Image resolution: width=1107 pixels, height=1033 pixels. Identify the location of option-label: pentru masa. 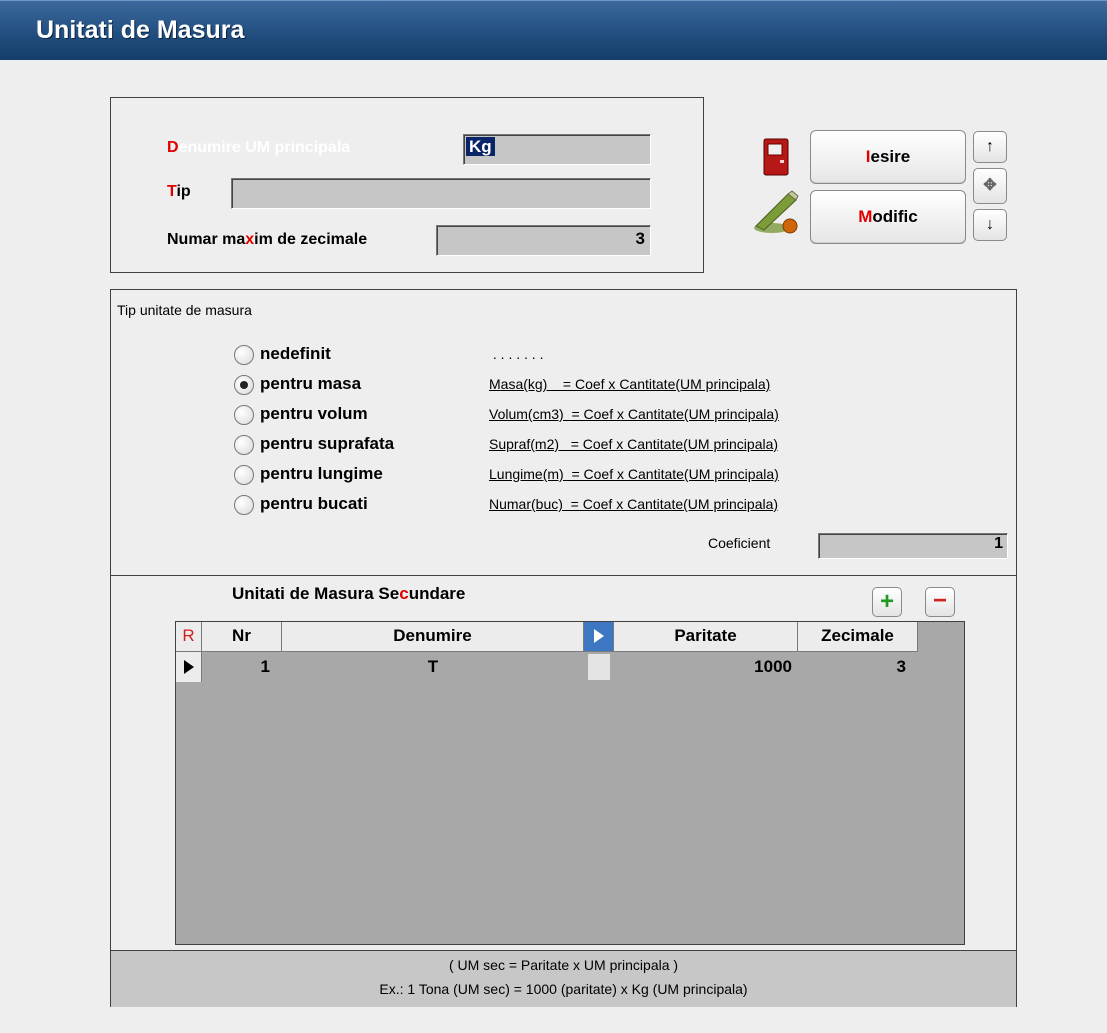
(310, 384).